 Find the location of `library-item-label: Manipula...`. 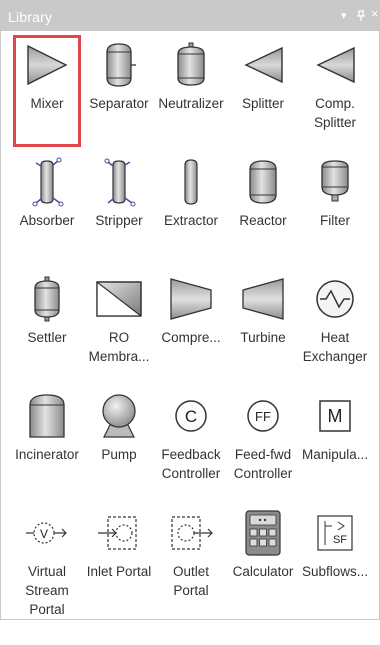

library-item-label: Manipula... is located at coordinates (335, 454).